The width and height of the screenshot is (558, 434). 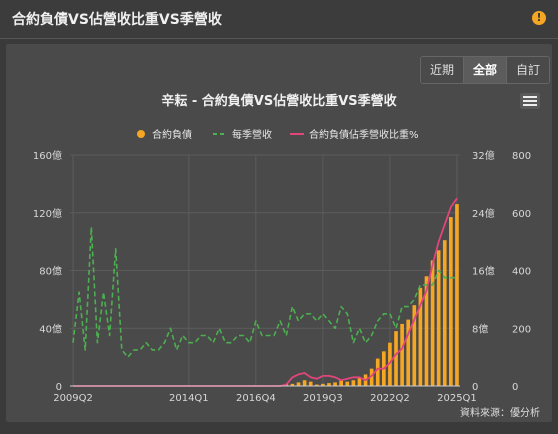 I want to click on legend-label-liability: 合約負債, so click(x=172, y=134).